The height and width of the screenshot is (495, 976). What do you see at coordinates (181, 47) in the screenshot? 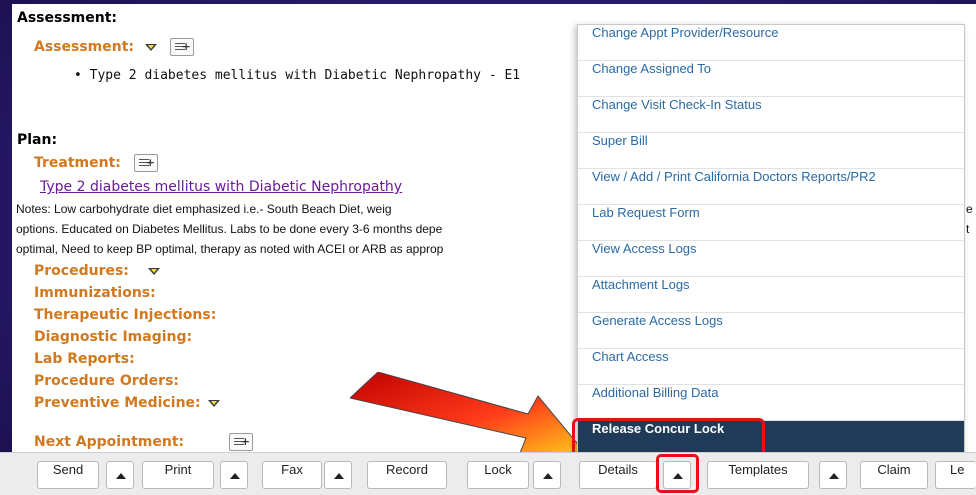
I see `add-note-icon` at bounding box center [181, 47].